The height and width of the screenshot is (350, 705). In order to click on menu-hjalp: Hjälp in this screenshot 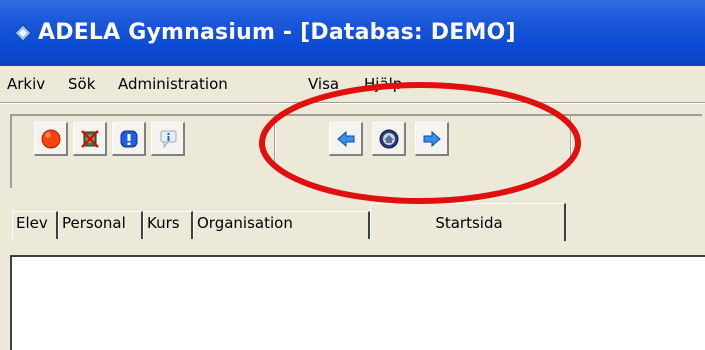, I will do `click(383, 84)`.